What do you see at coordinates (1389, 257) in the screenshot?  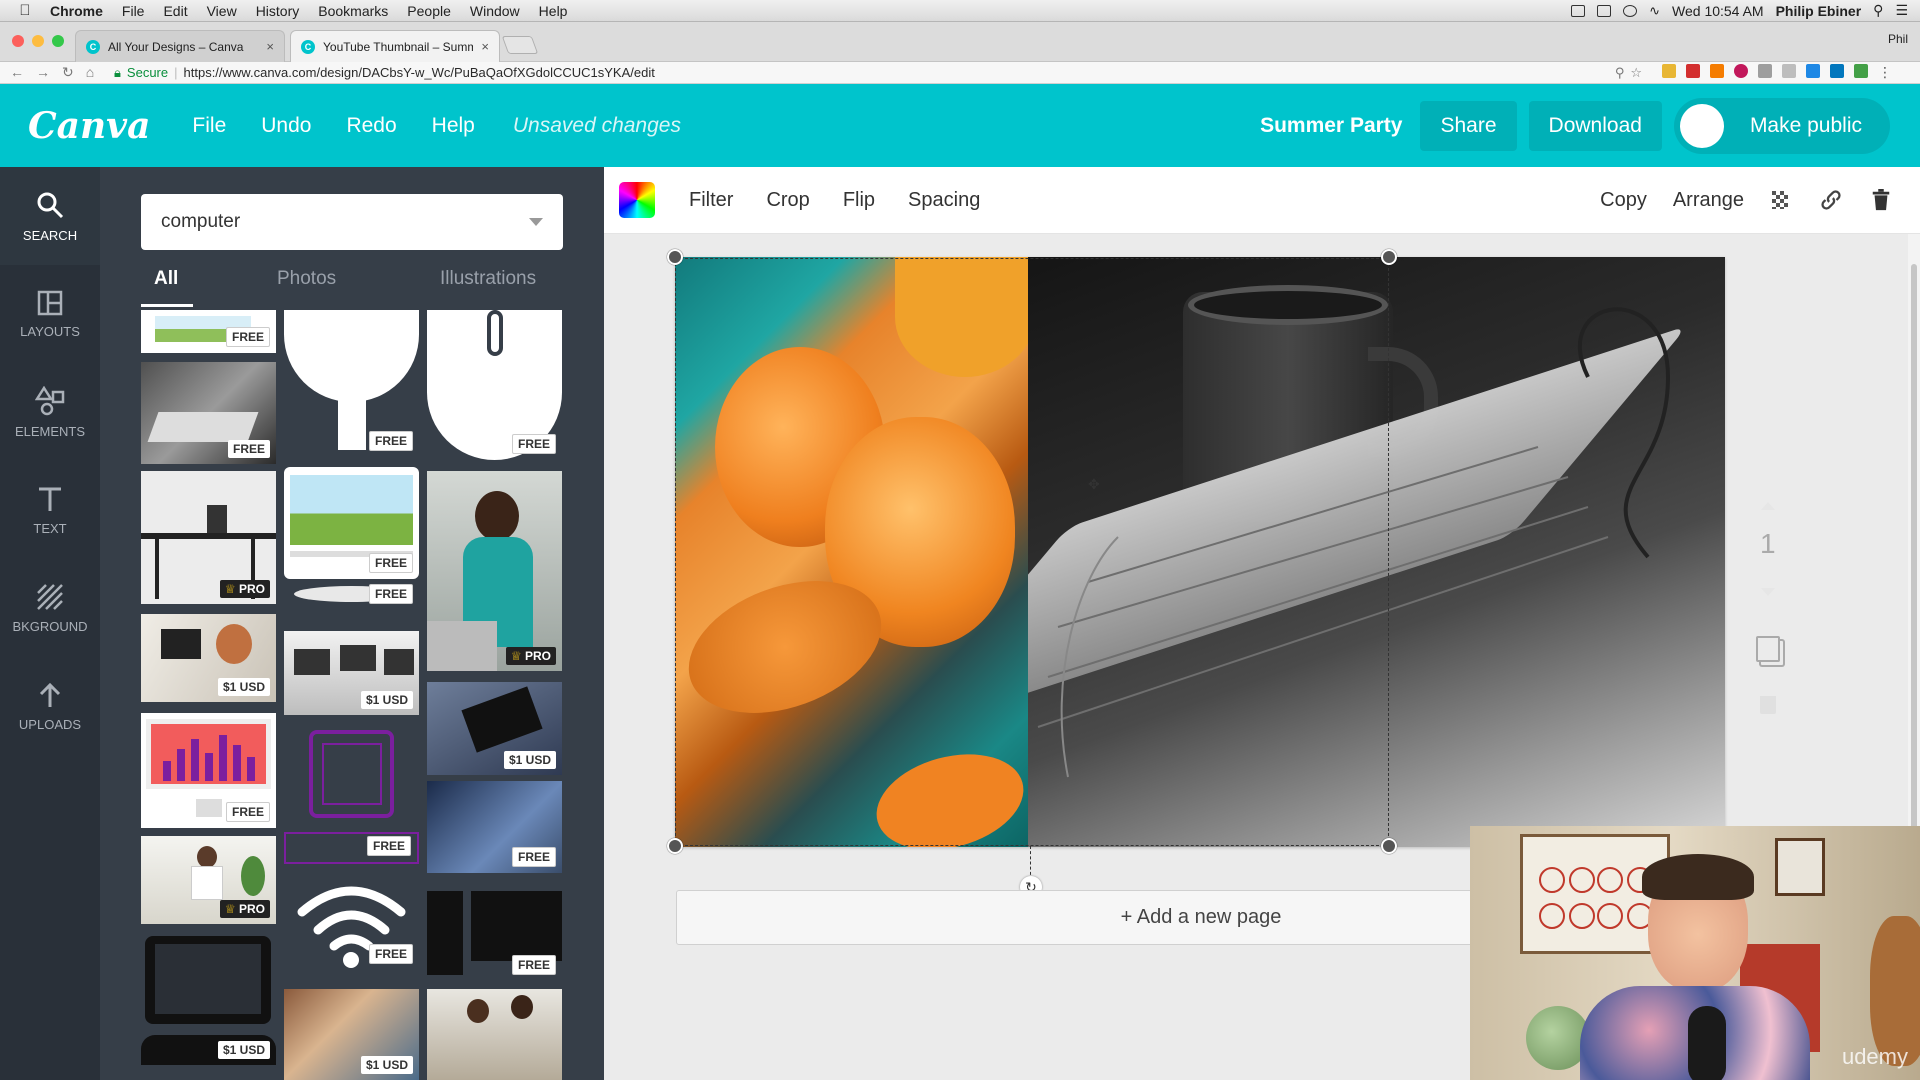 I see `resize-handle-top-right` at bounding box center [1389, 257].